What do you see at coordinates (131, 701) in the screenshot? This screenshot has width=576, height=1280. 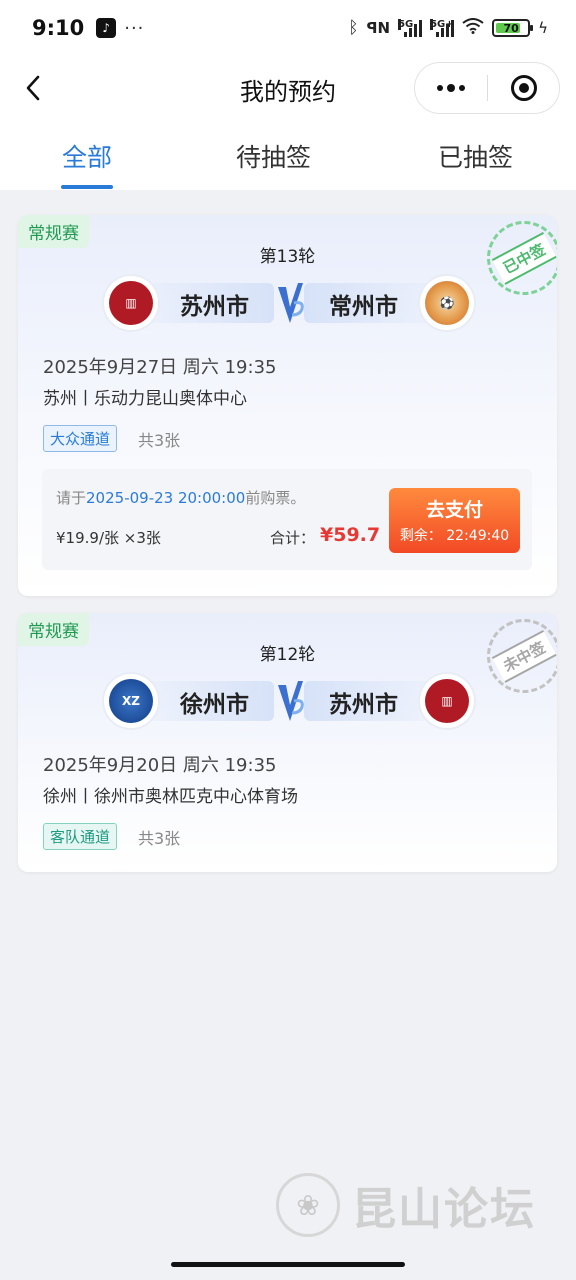 I see `xuzhou-team-logo-icon: XZ` at bounding box center [131, 701].